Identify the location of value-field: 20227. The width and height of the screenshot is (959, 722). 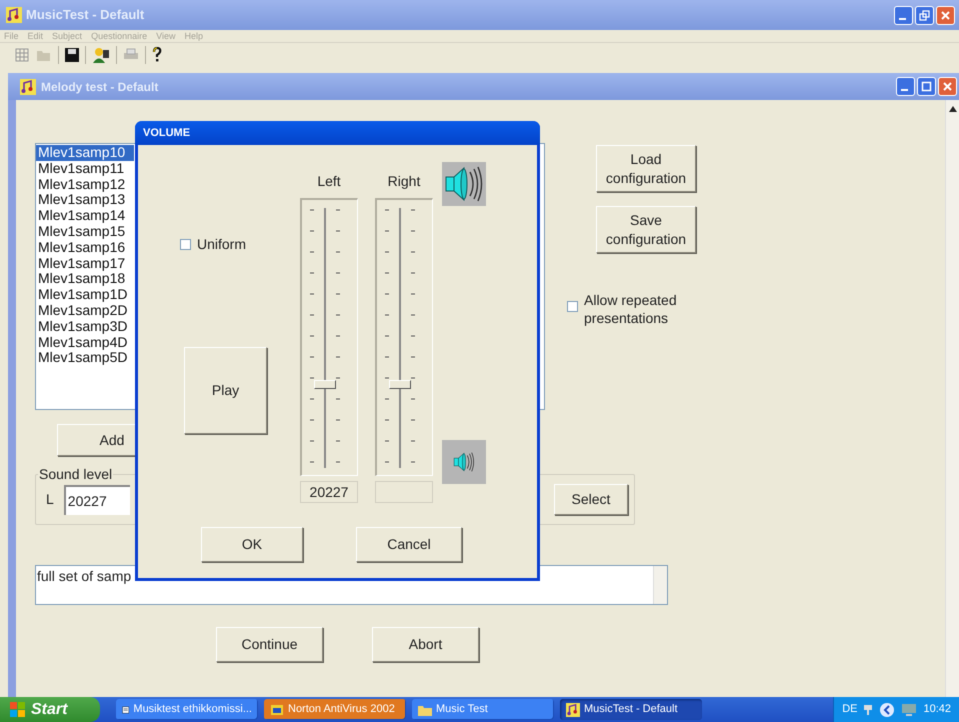
(329, 492).